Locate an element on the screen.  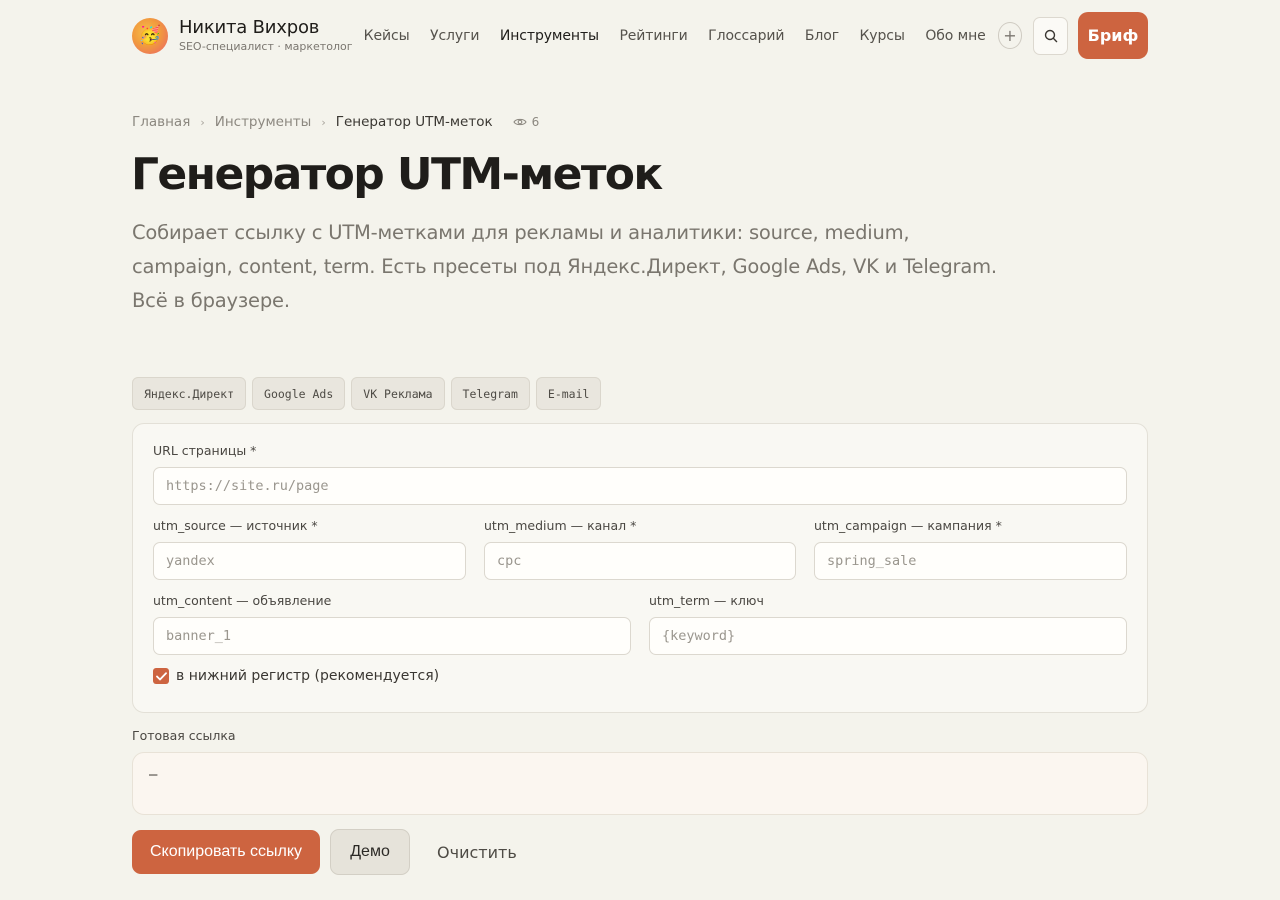
breadcrumb-current: Генератор UTM-меток is located at coordinates (414, 122).